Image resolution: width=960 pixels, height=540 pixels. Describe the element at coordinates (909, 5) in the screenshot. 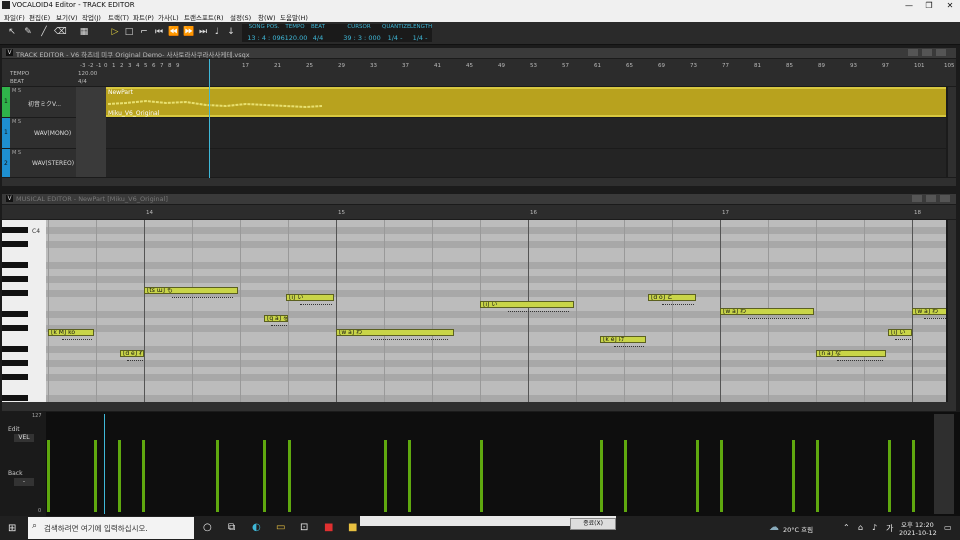

I see `minimize-button: —` at that location.